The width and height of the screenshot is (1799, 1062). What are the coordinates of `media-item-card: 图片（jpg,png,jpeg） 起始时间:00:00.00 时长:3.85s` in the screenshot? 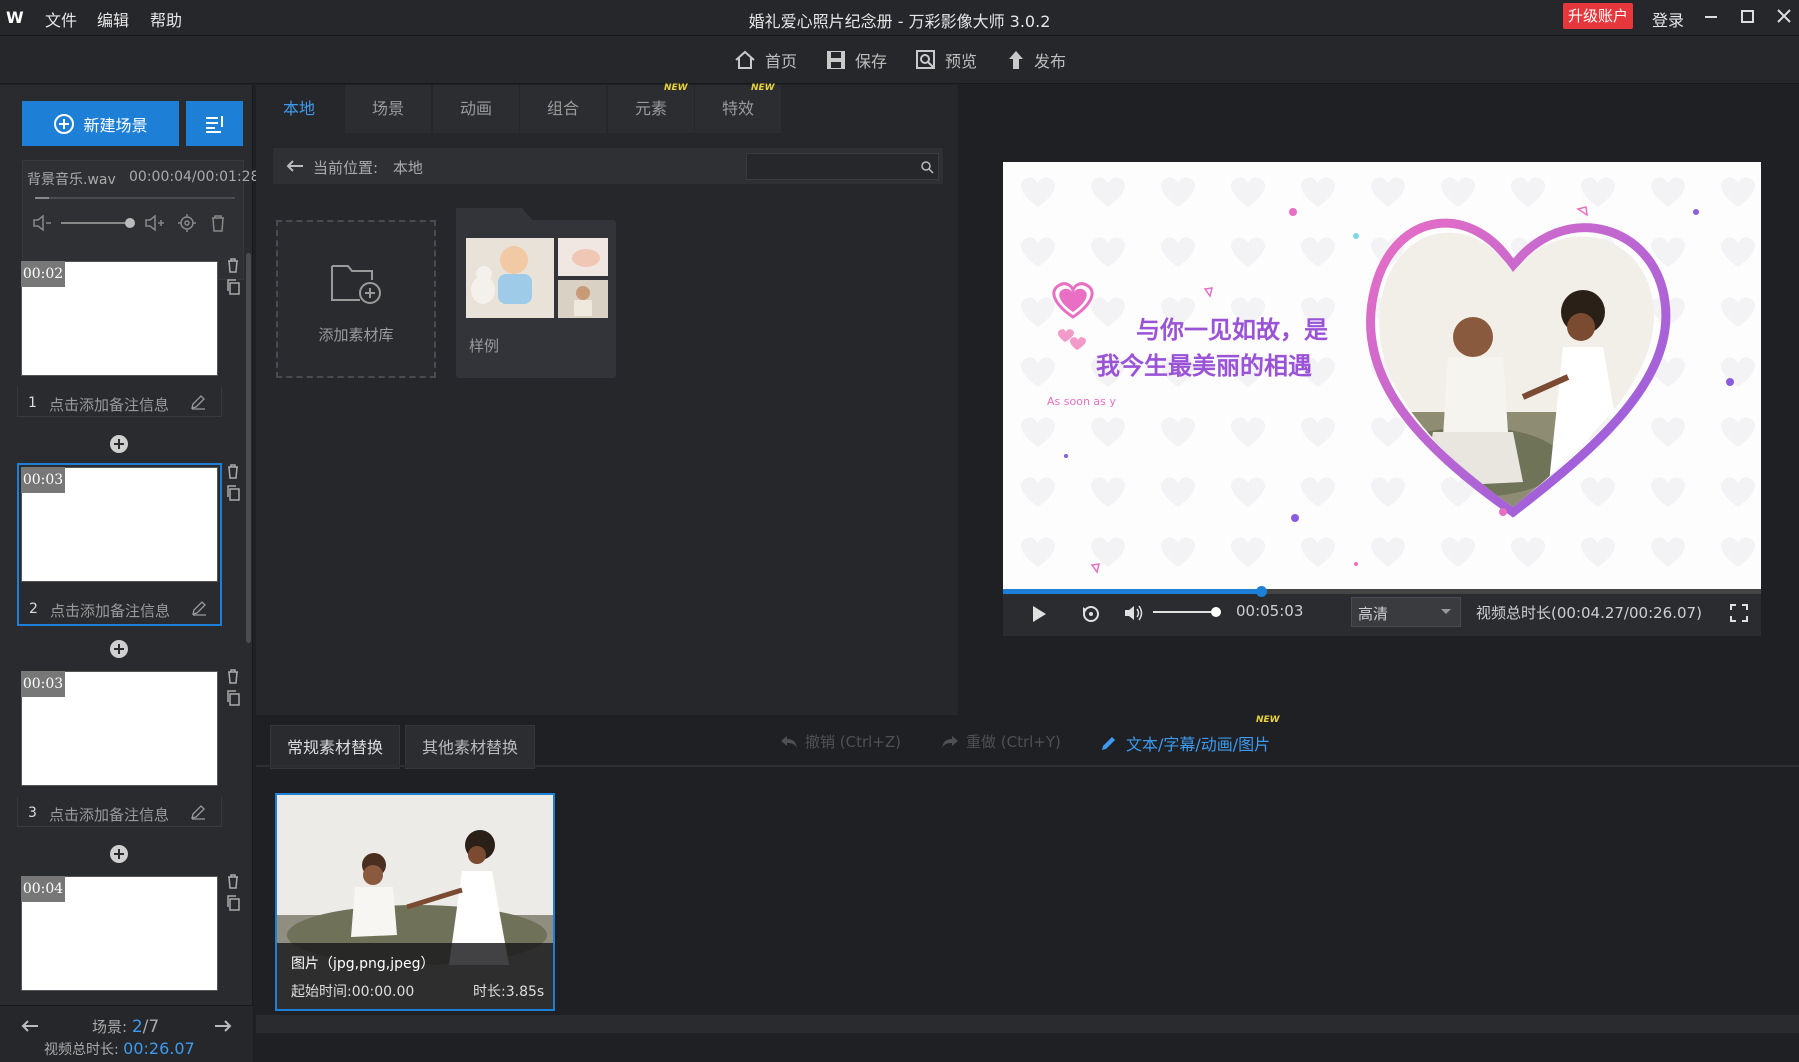 It's located at (415, 902).